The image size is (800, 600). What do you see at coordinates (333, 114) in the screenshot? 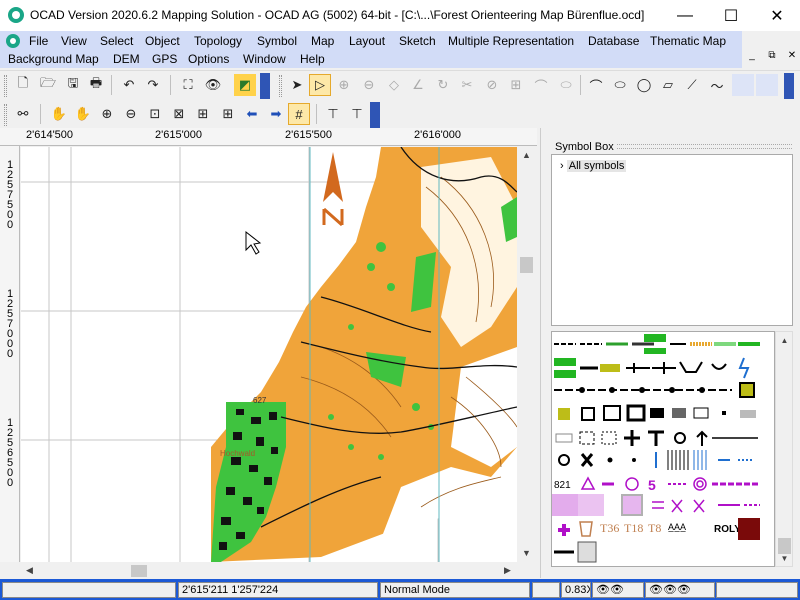
I see `table-icon: ⊤` at bounding box center [333, 114].